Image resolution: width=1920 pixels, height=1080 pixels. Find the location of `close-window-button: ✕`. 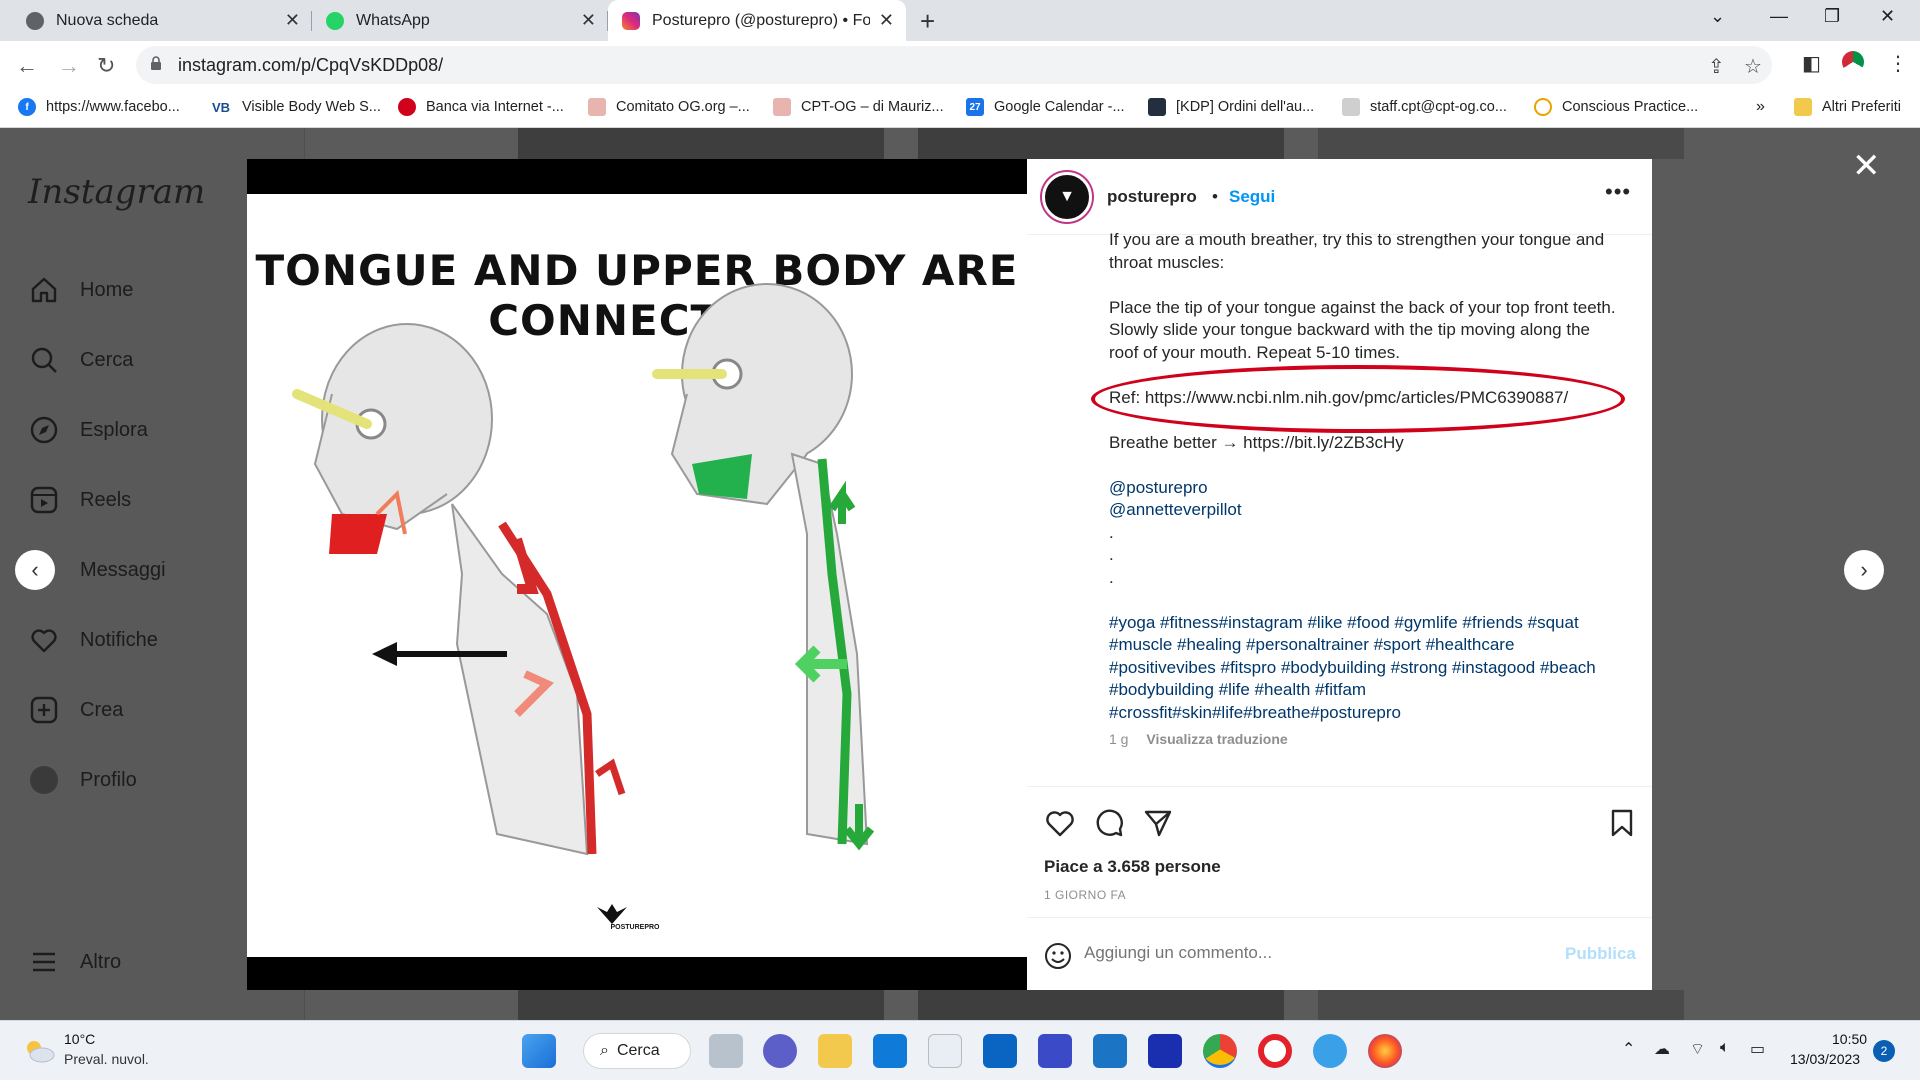

close-window-button: ✕ is located at coordinates (1887, 16).